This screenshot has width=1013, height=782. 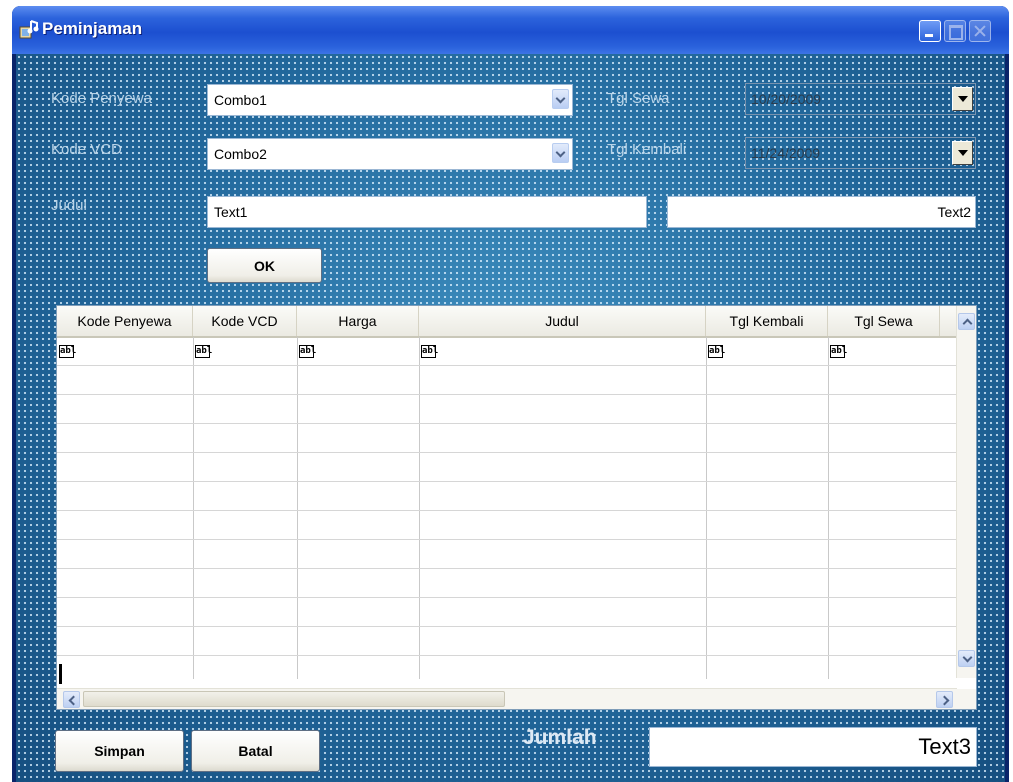 What do you see at coordinates (860, 99) in the screenshot?
I see `tgl-sewa-datepicker: 10/20/2009` at bounding box center [860, 99].